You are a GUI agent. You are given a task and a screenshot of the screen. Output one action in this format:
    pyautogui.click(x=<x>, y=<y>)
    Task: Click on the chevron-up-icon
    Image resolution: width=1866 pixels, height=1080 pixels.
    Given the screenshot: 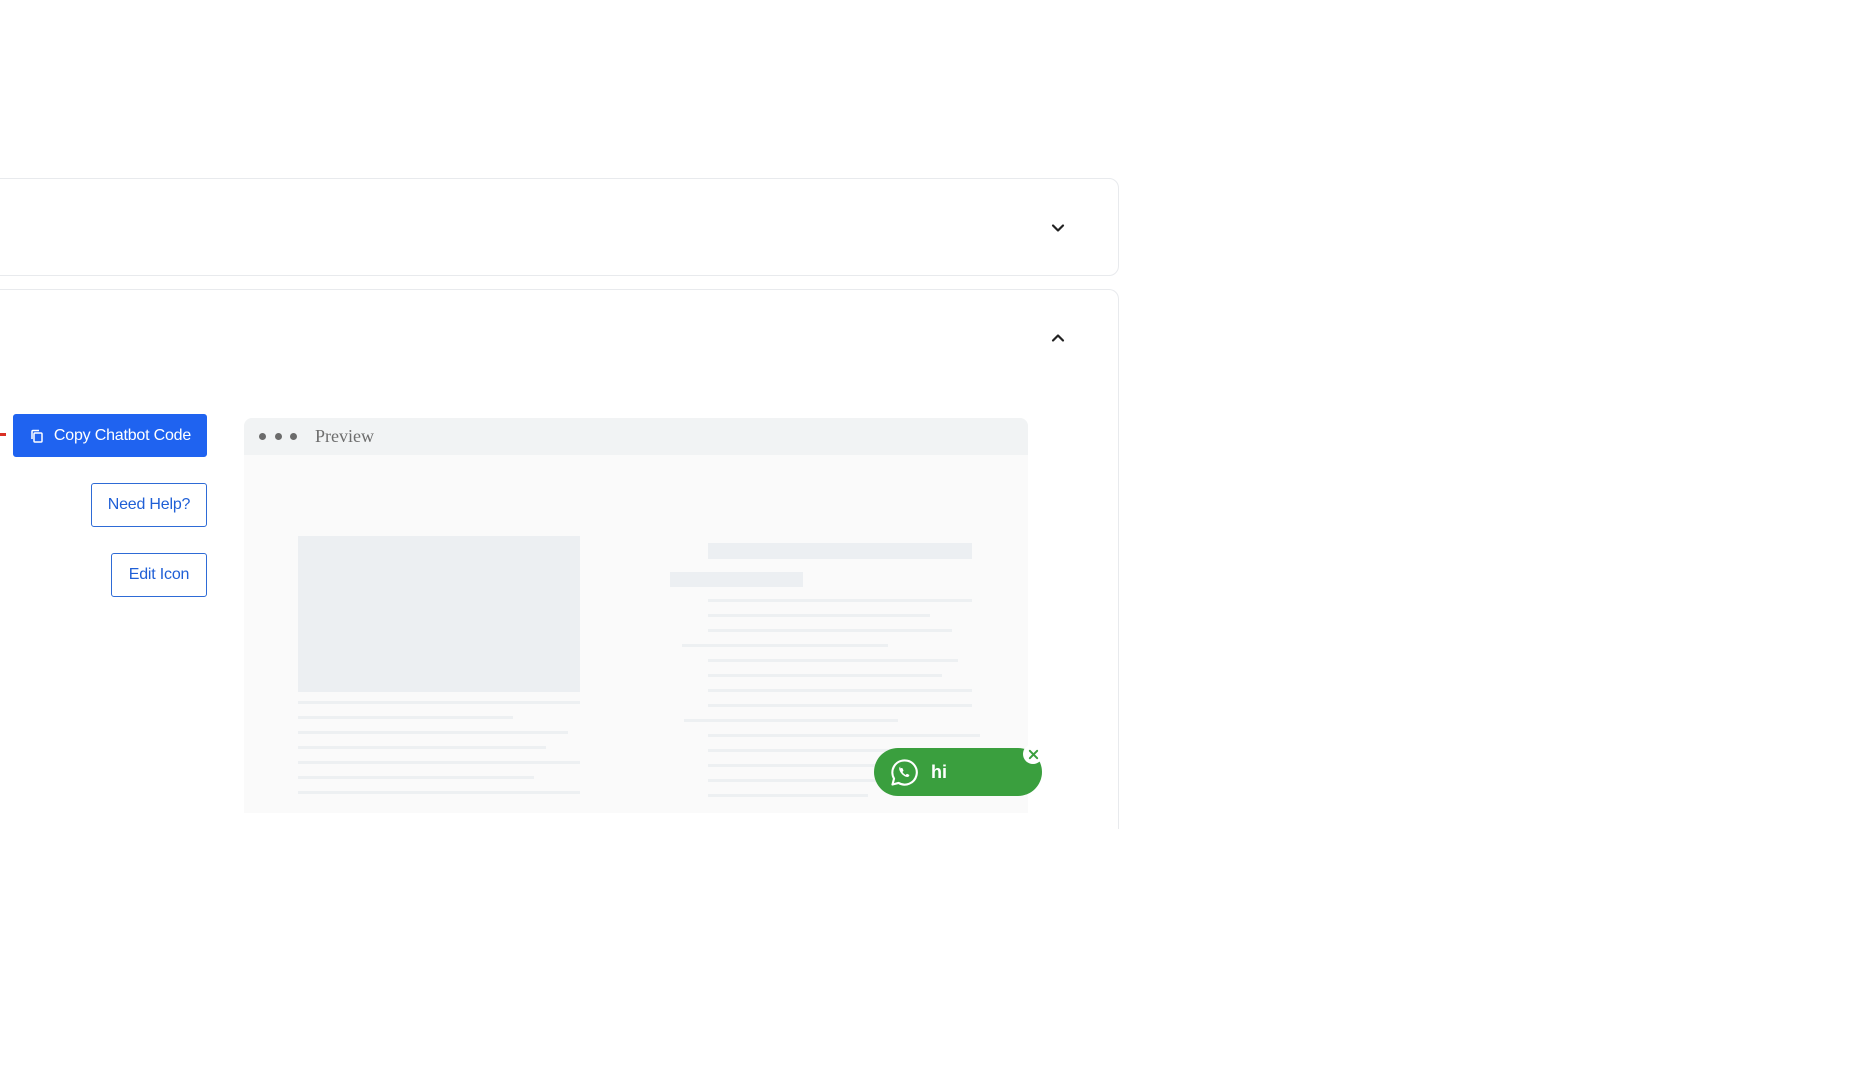 What is the action you would take?
    pyautogui.click(x=1058, y=338)
    